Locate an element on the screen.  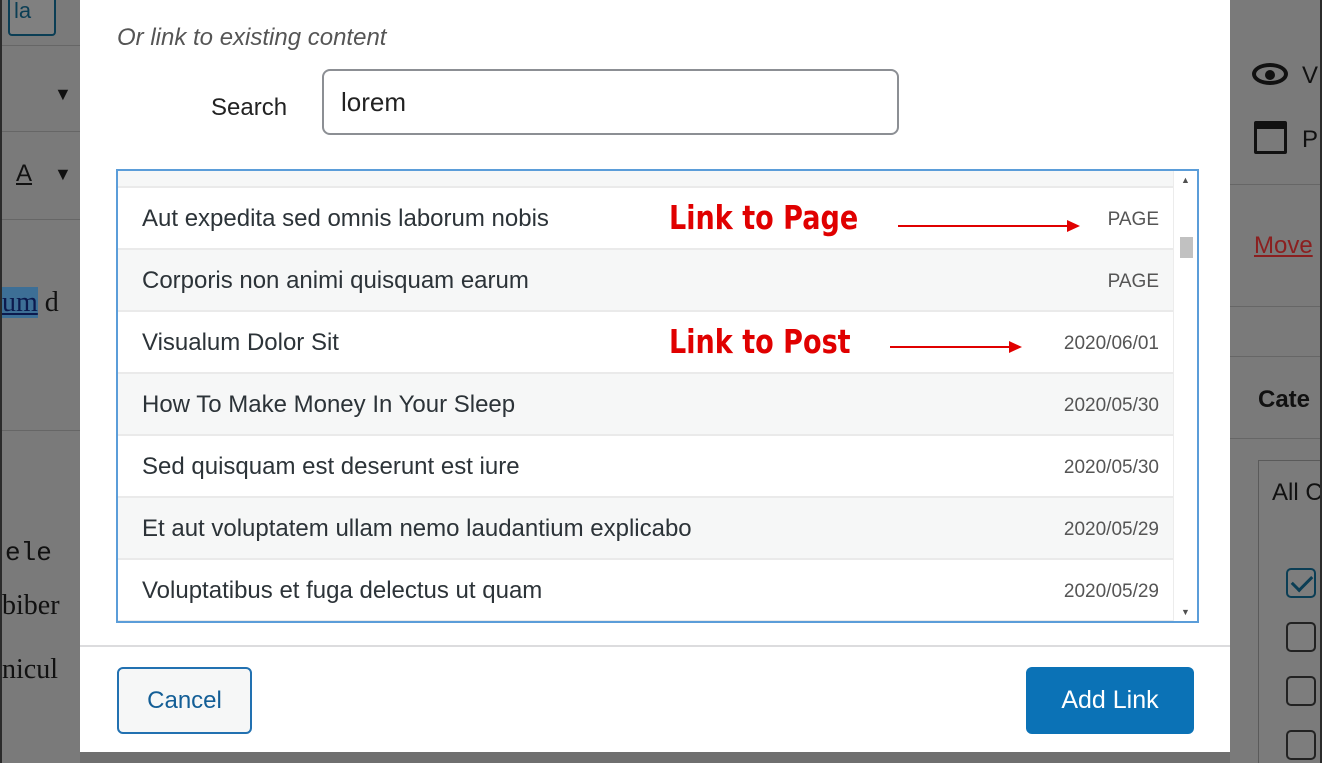
result-title: Sed quisquam est deserunt est iure is located at coordinates (331, 466).